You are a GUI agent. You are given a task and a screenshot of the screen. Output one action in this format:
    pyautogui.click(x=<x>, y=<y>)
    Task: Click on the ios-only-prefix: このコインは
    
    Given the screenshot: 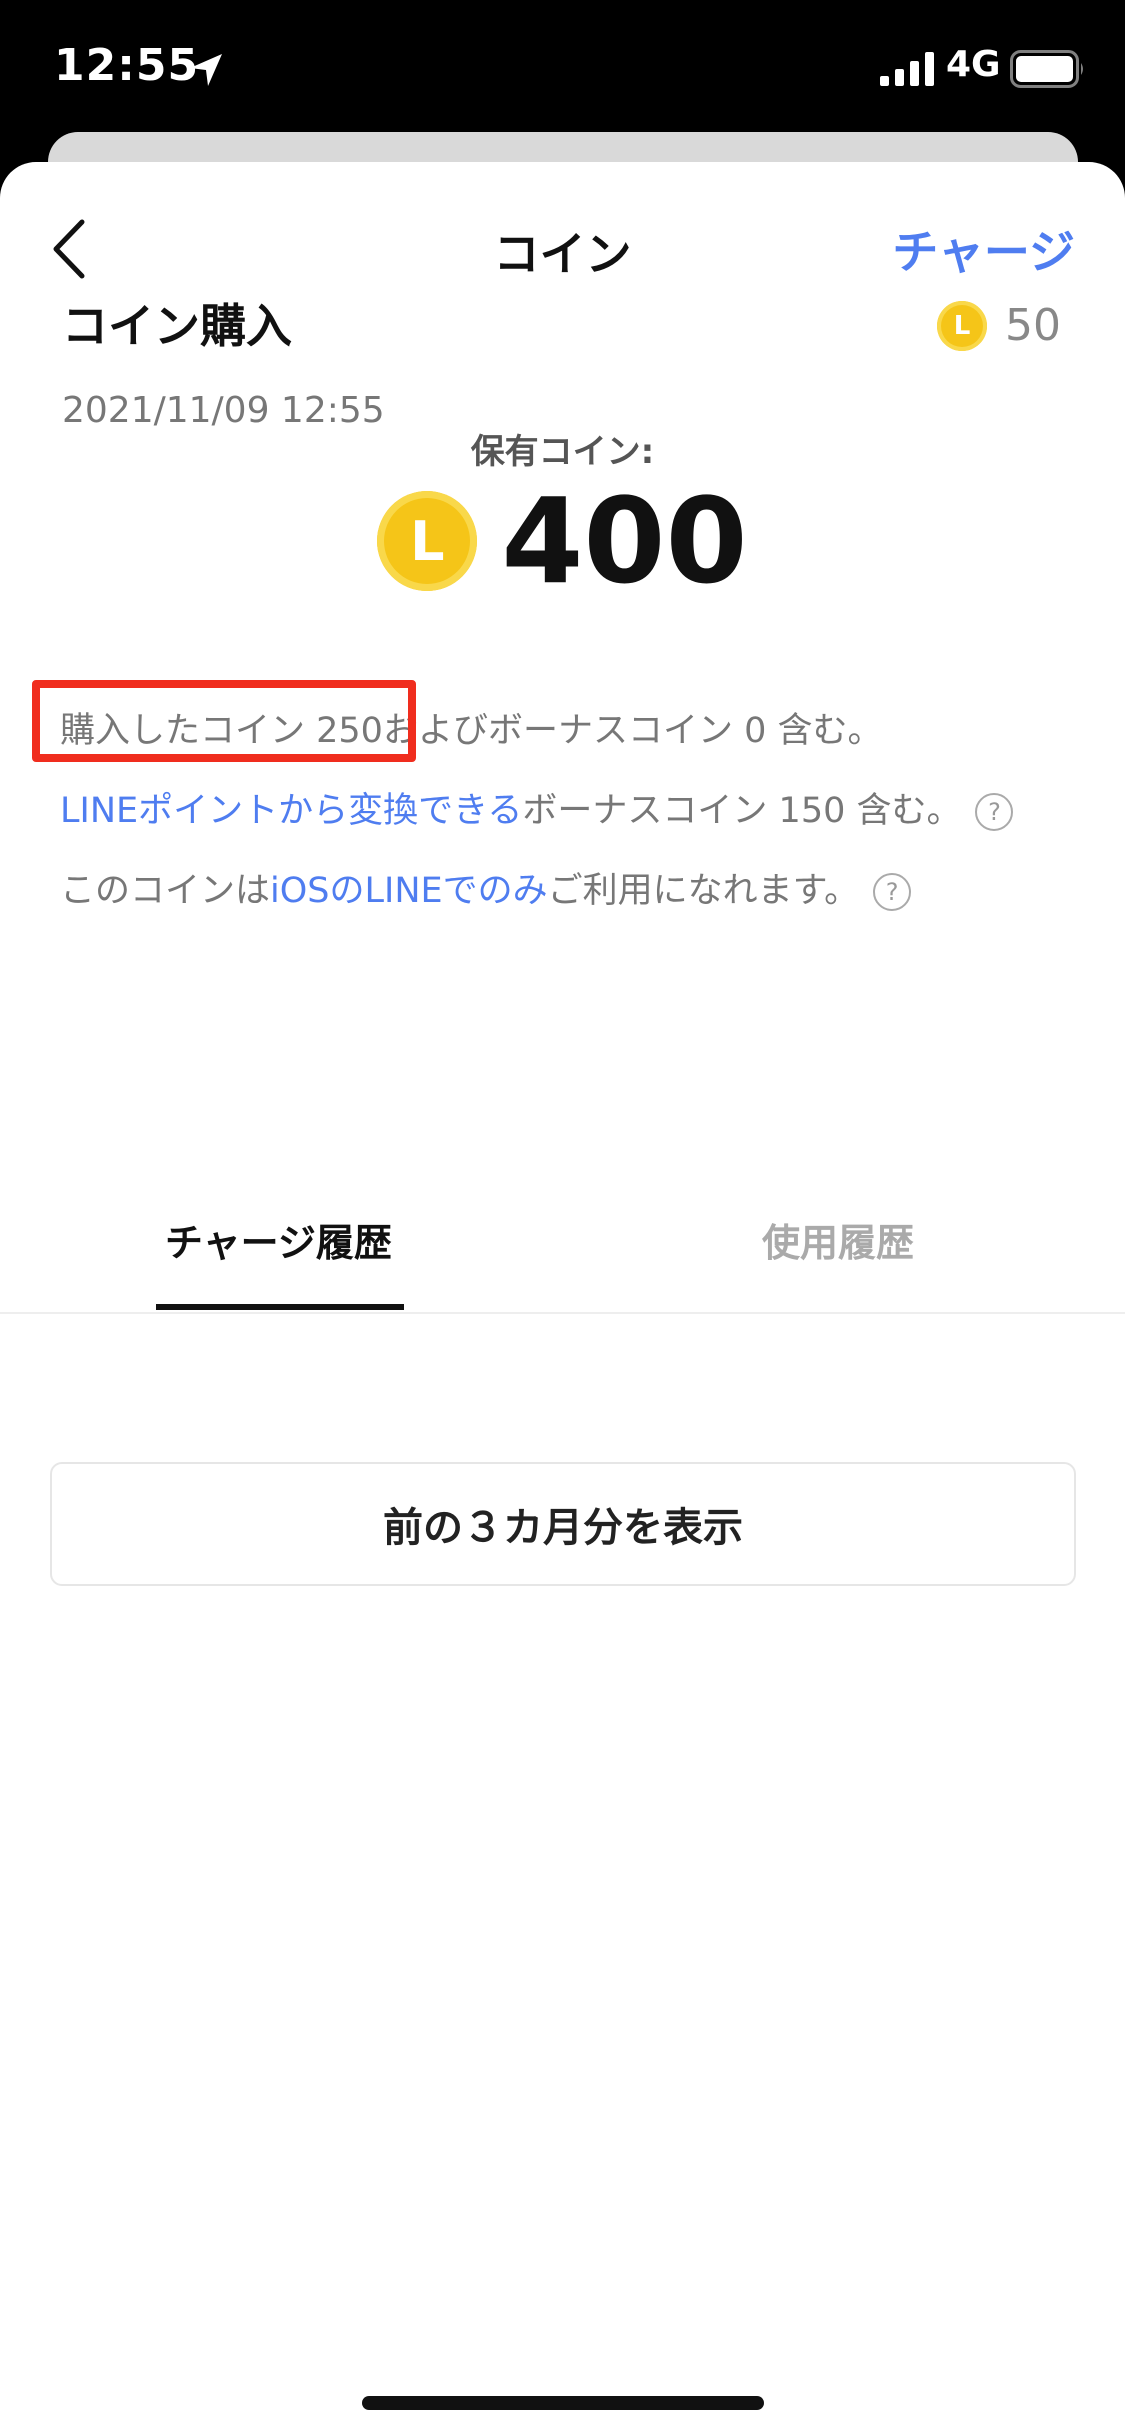 What is the action you would take?
    pyautogui.click(x=165, y=891)
    